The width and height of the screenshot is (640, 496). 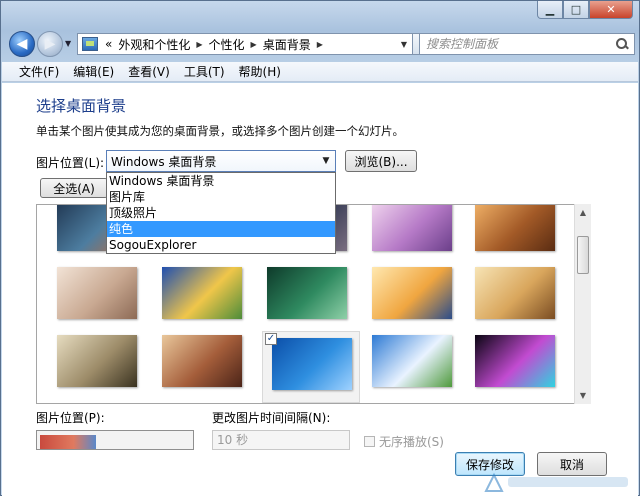 I want to click on menu-view: 查看(V), so click(x=149, y=71).